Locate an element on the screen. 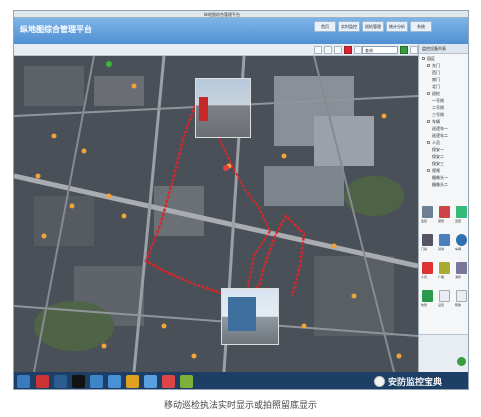 The width and height of the screenshot is (481, 417). zoom-in-icon is located at coordinates (318, 50).